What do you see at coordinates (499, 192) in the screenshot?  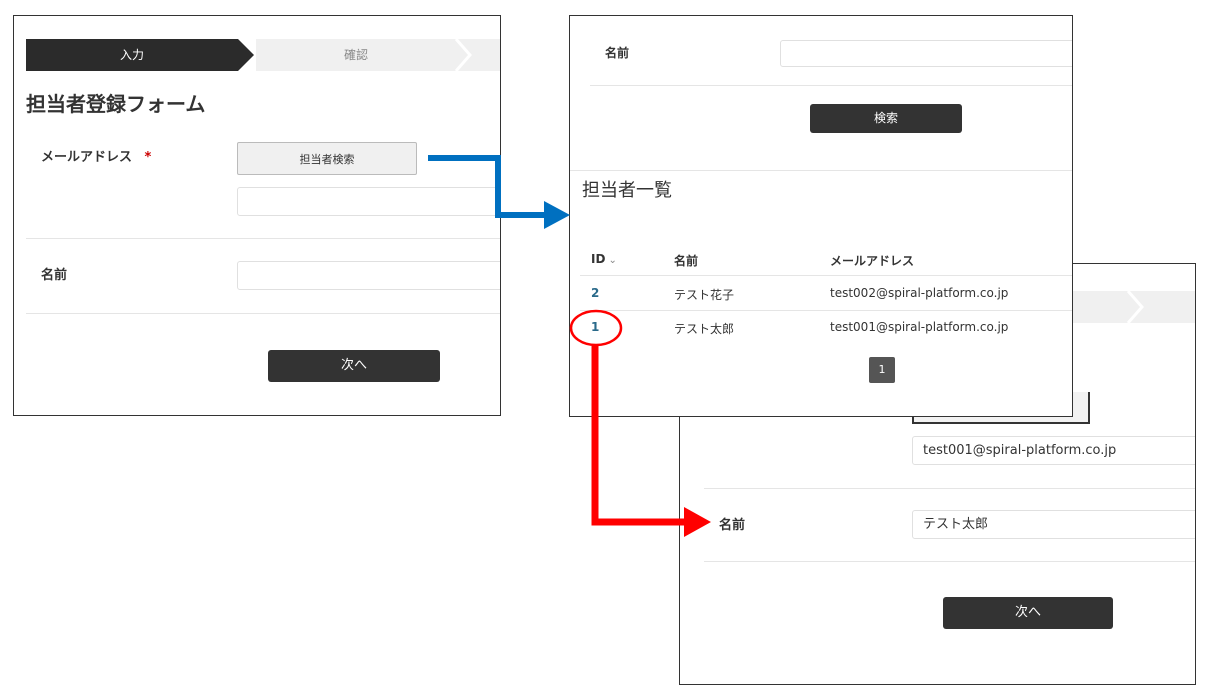 I see `blue-arrow` at bounding box center [499, 192].